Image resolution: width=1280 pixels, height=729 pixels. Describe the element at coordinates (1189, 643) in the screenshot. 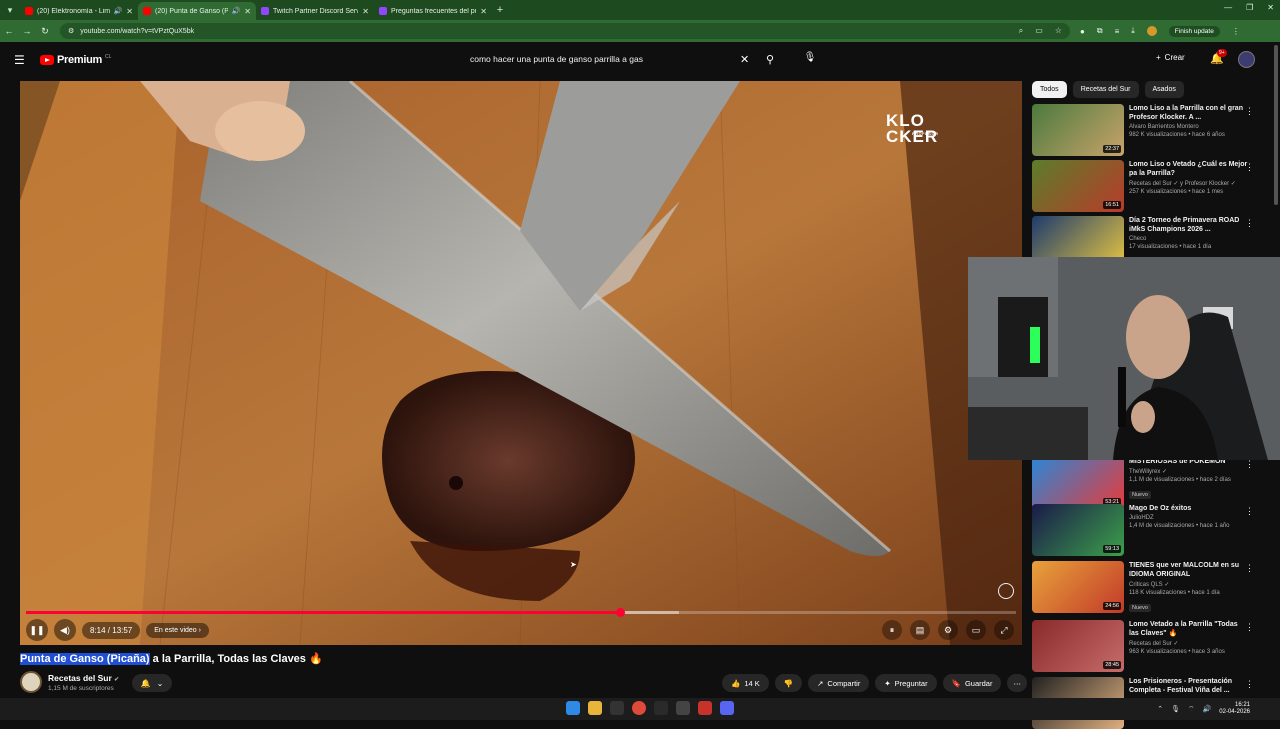

I see `rec-channel: Recetas del Sur ✓` at that location.